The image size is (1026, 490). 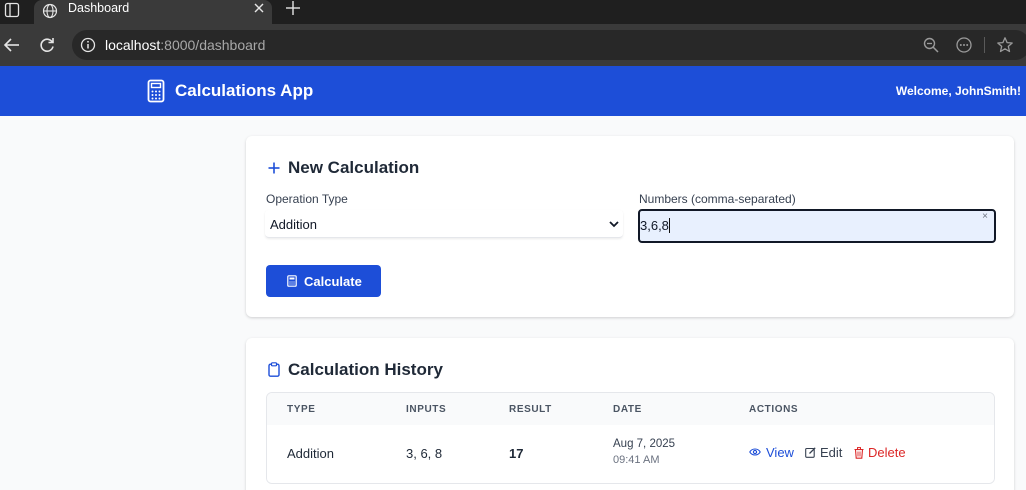 I want to click on row-inputs: 3, 6, 8, so click(x=424, y=453).